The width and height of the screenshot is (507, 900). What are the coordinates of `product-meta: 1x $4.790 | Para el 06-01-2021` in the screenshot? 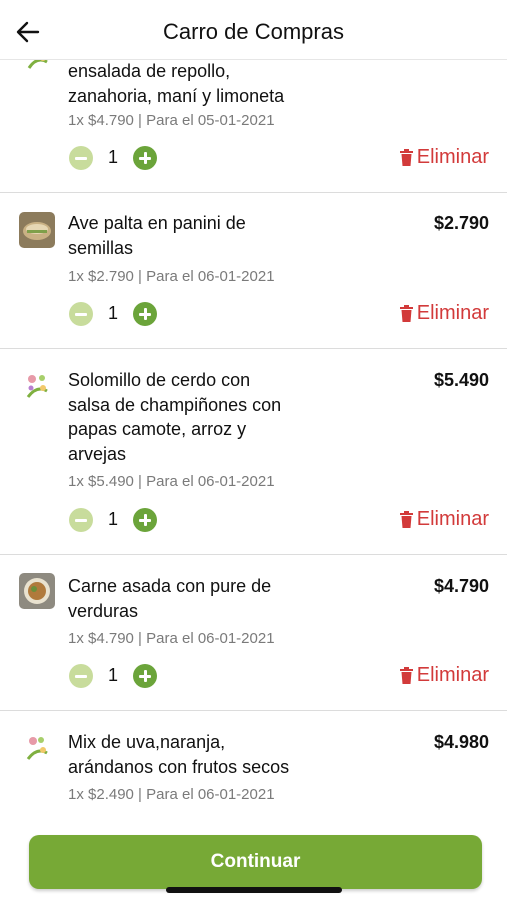 It's located at (171, 638).